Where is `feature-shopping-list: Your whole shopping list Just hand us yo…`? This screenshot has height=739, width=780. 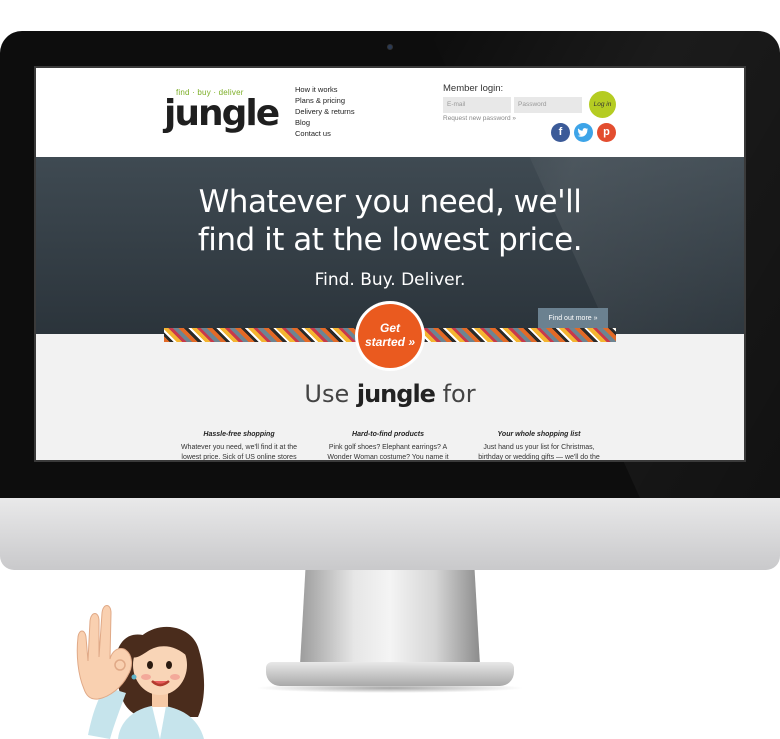 feature-shopping-list: Your whole shopping list Just hand us yo… is located at coordinates (539, 446).